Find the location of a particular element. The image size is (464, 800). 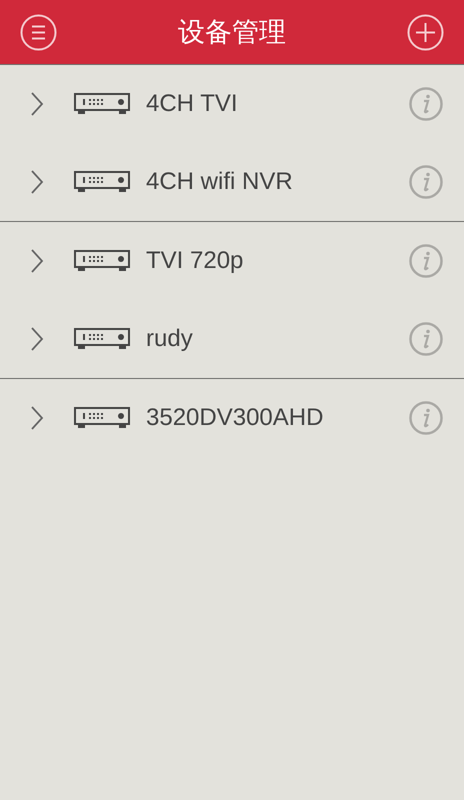

plus-icon is located at coordinates (425, 32).